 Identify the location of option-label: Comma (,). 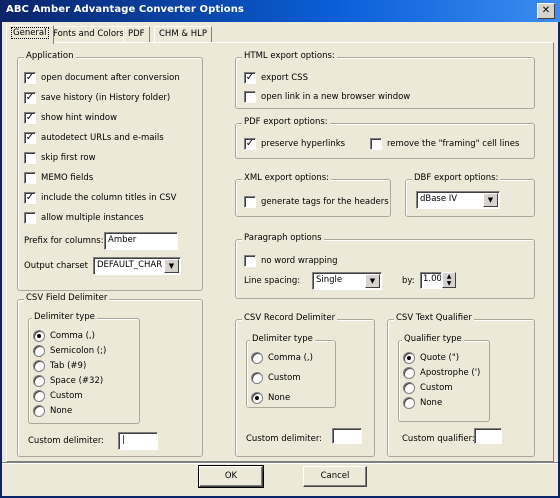
(290, 357).